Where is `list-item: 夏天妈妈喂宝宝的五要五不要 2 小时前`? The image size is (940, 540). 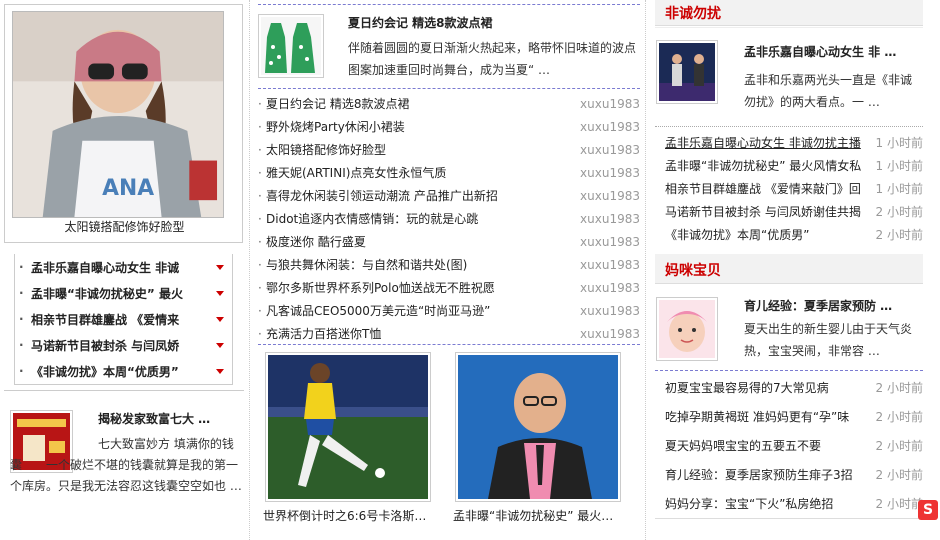
list-item: 夏天妈妈喂宝宝的五要五不要 2 小时前 is located at coordinates (789, 445).